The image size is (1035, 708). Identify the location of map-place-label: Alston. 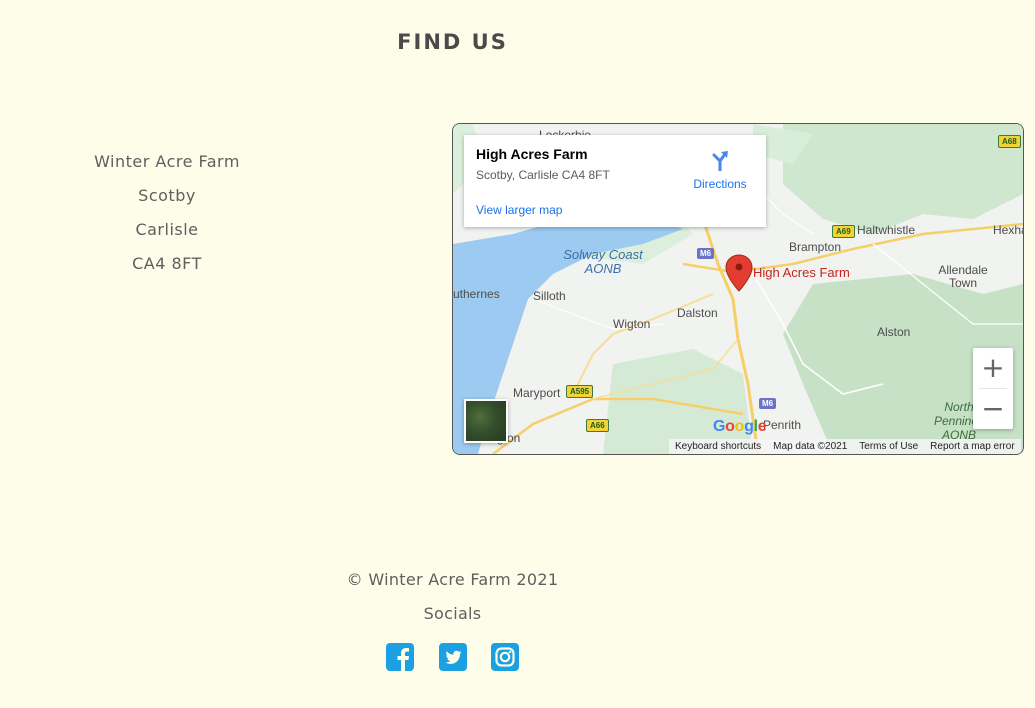
(894, 332).